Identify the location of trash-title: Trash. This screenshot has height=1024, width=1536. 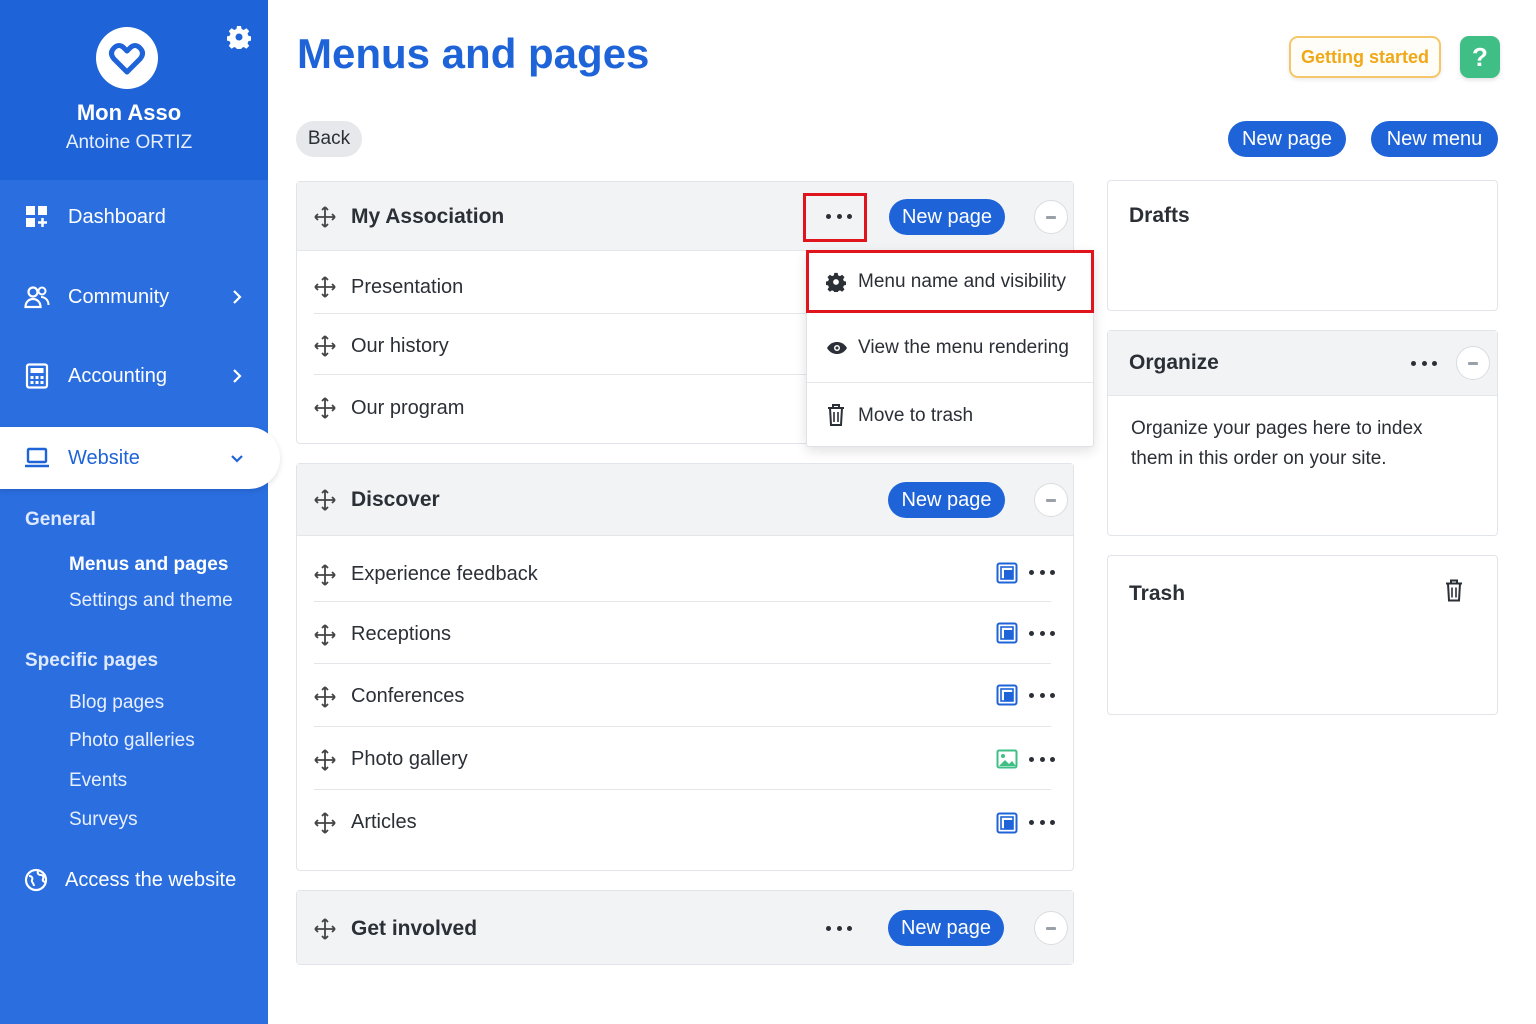
(1157, 593).